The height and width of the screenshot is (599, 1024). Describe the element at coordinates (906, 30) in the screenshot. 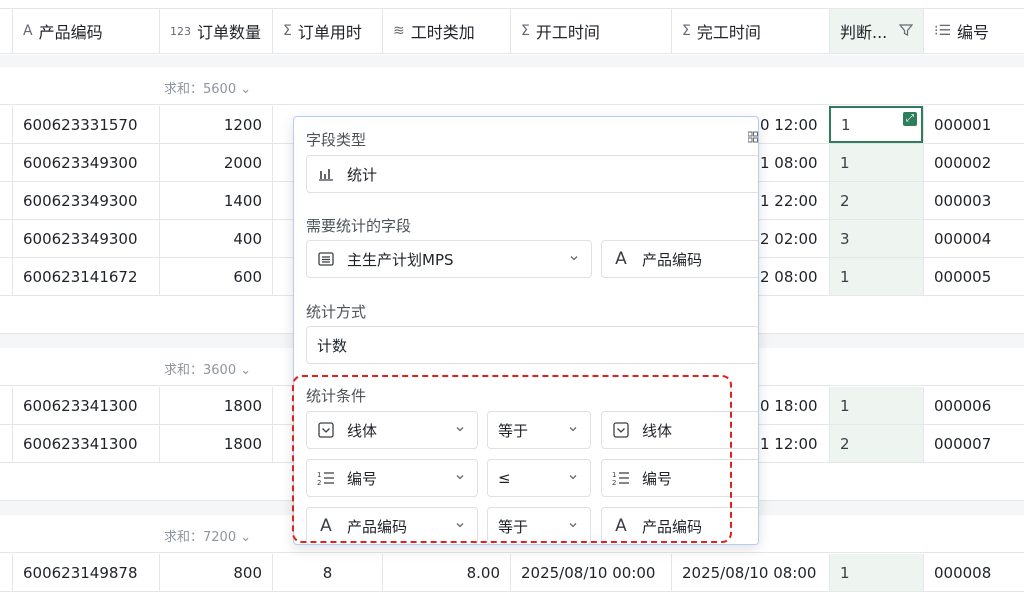

I see `filter-icon` at that location.